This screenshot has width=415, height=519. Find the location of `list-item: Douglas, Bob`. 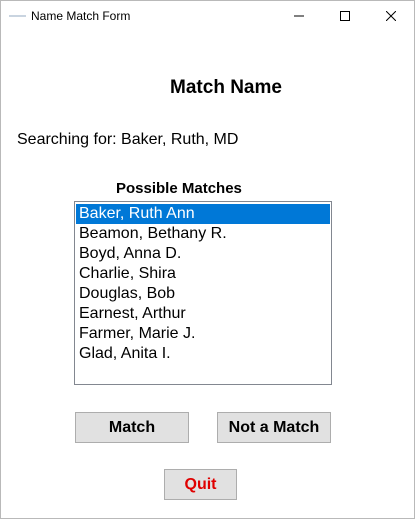

list-item: Douglas, Bob is located at coordinates (203, 294).